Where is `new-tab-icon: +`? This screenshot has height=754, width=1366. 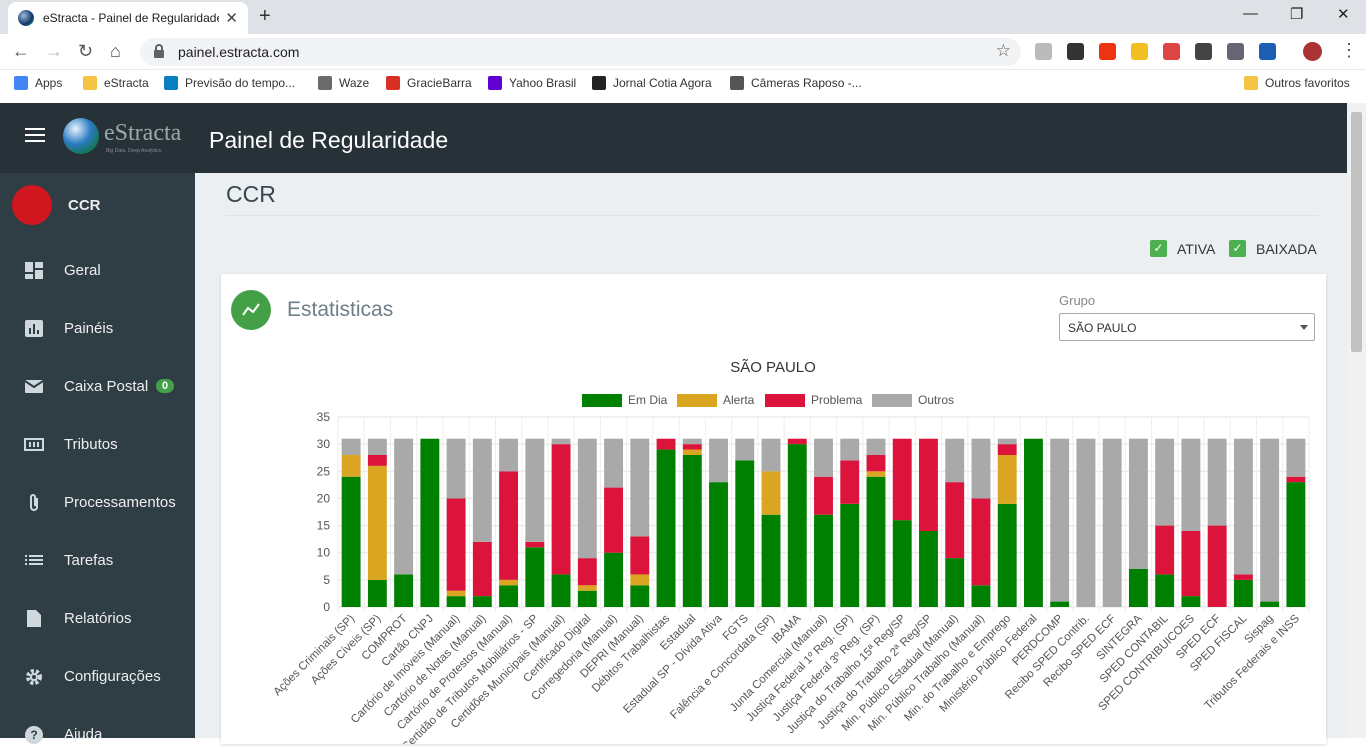
new-tab-icon: + is located at coordinates (265, 16).